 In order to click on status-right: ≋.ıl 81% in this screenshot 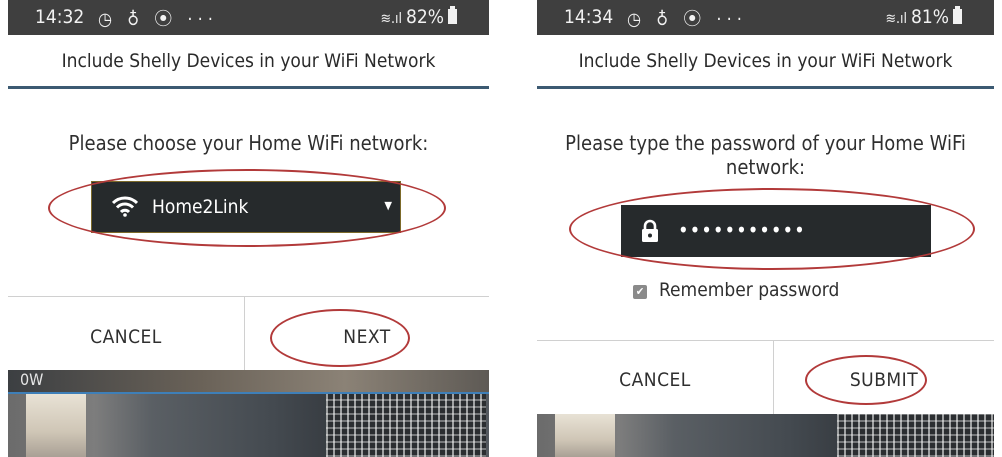, I will do `click(923, 17)`.